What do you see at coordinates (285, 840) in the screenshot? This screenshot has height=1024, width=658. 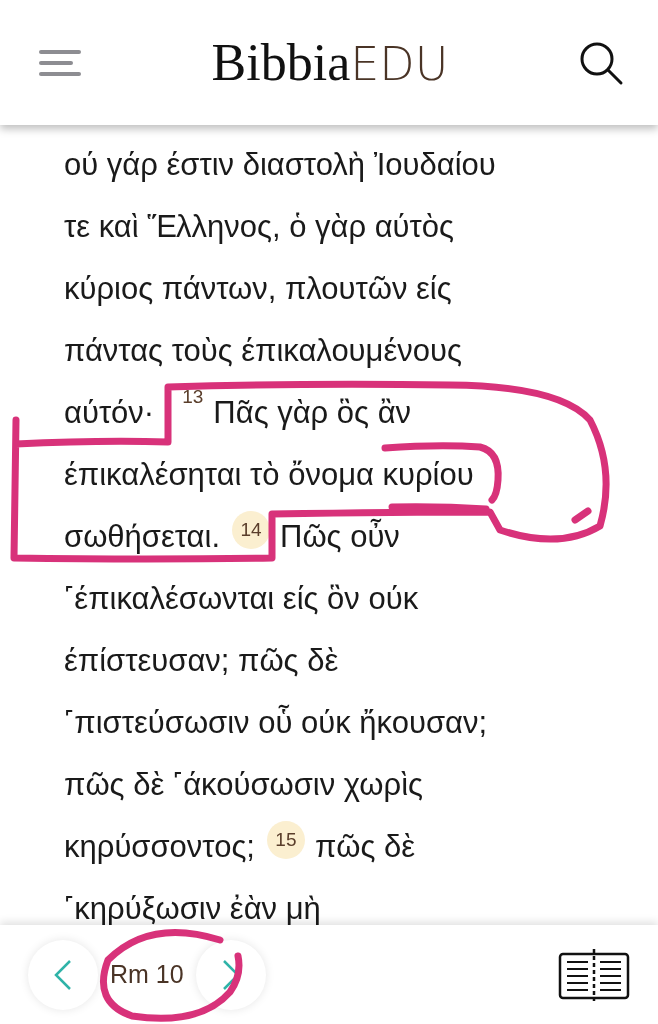 I see `verse-number: 15` at bounding box center [285, 840].